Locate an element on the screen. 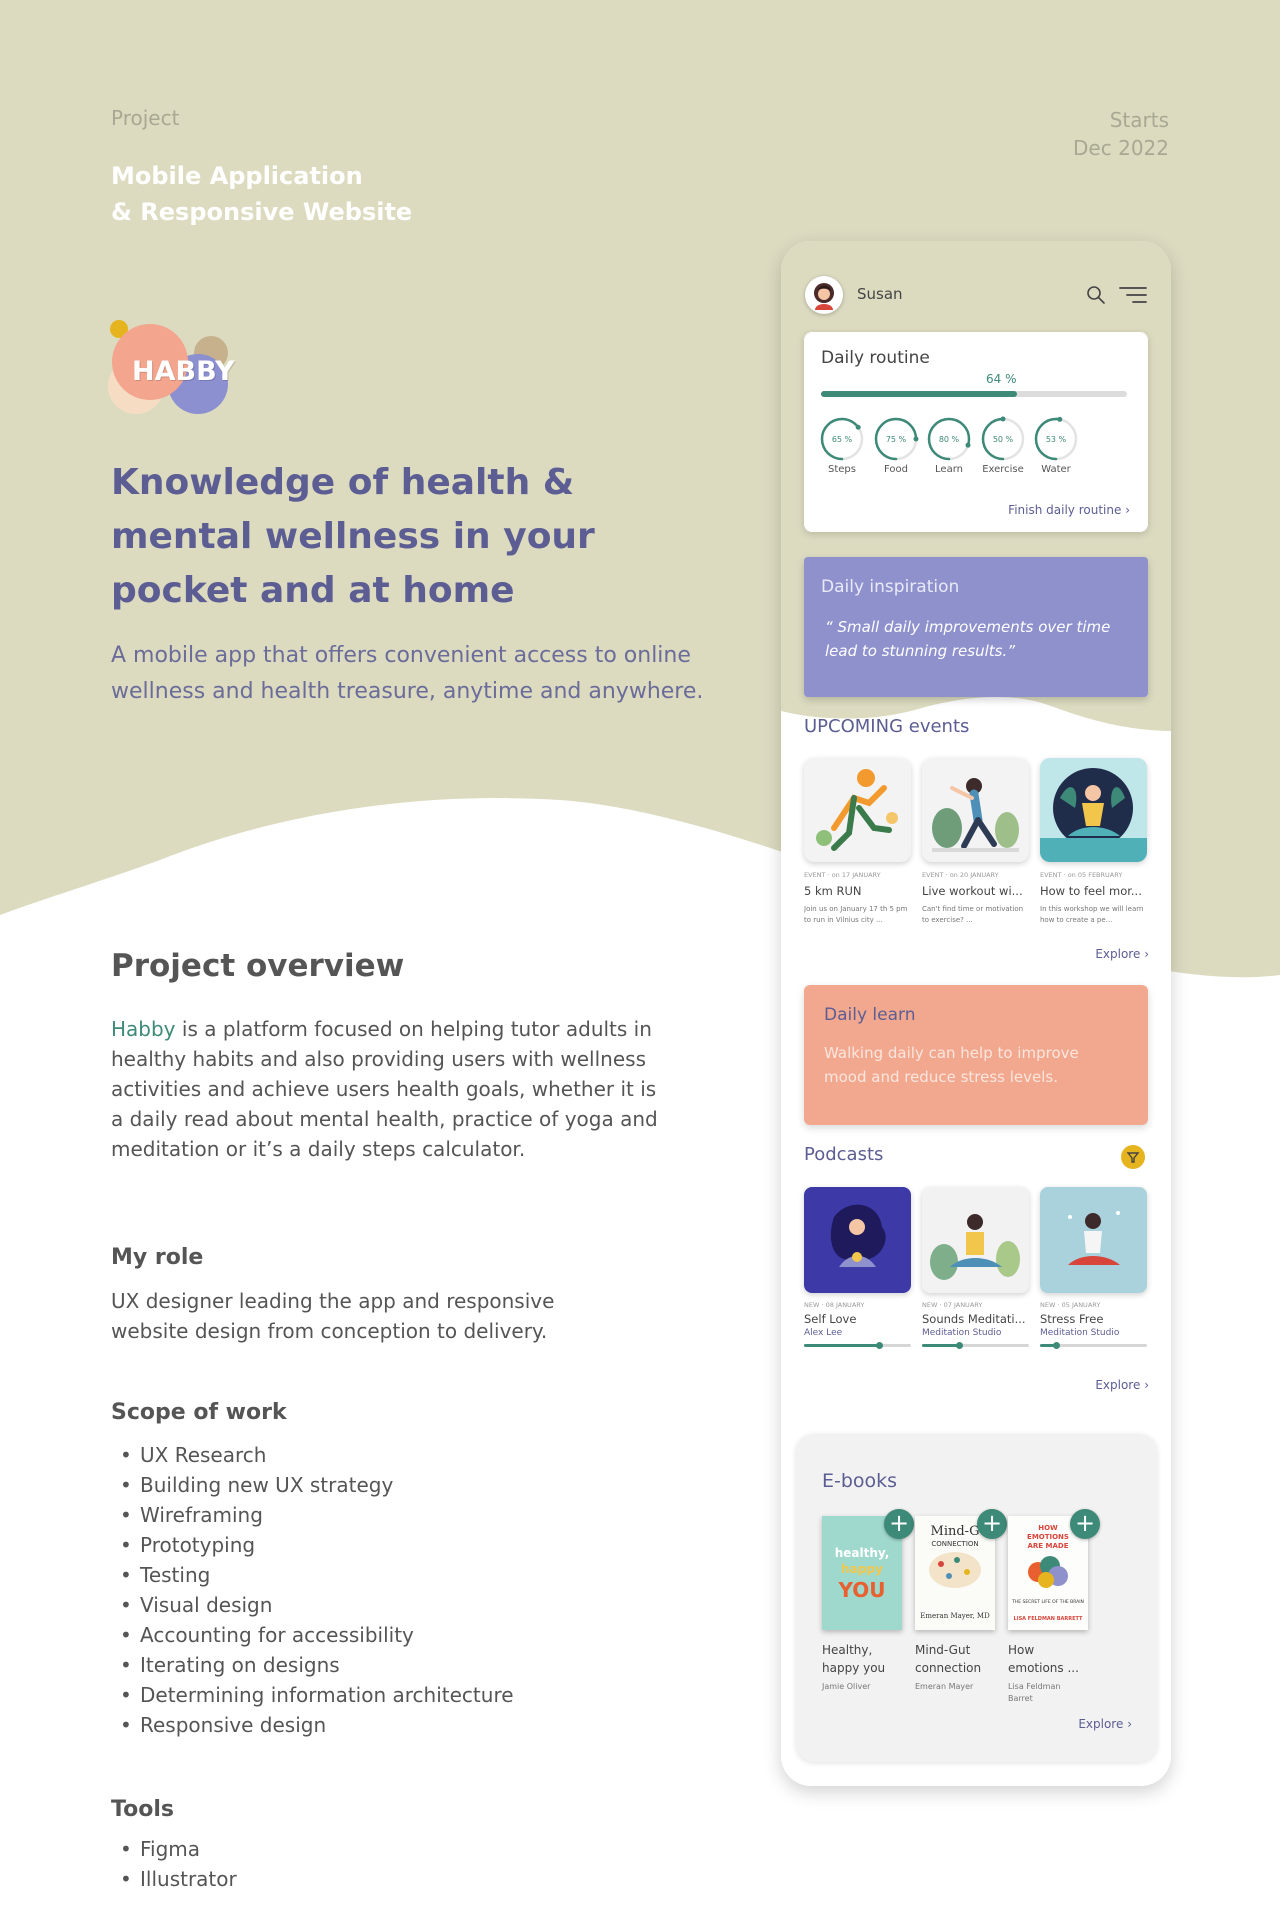  project-title-line2: & Responsive Website is located at coordinates (262, 212).